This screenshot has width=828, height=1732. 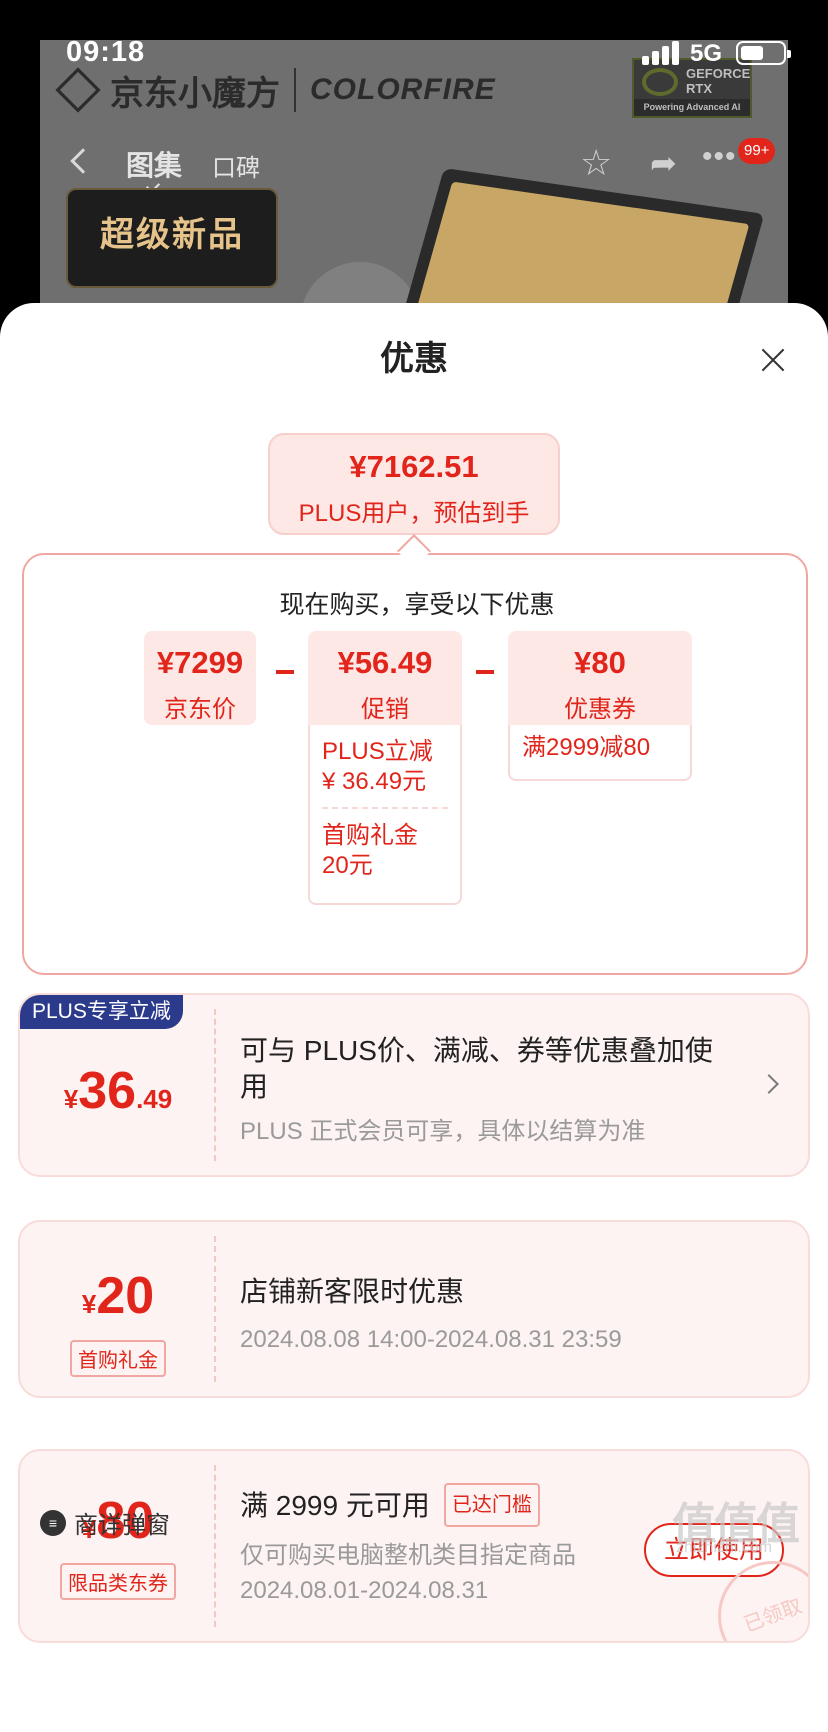 What do you see at coordinates (352, 1291) in the screenshot?
I see `card-title: 店铺新客限时优惠` at bounding box center [352, 1291].